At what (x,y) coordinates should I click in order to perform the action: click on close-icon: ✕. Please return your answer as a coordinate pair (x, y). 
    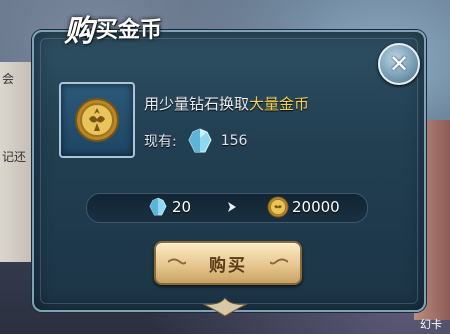
    Looking at the image, I should click on (399, 64).